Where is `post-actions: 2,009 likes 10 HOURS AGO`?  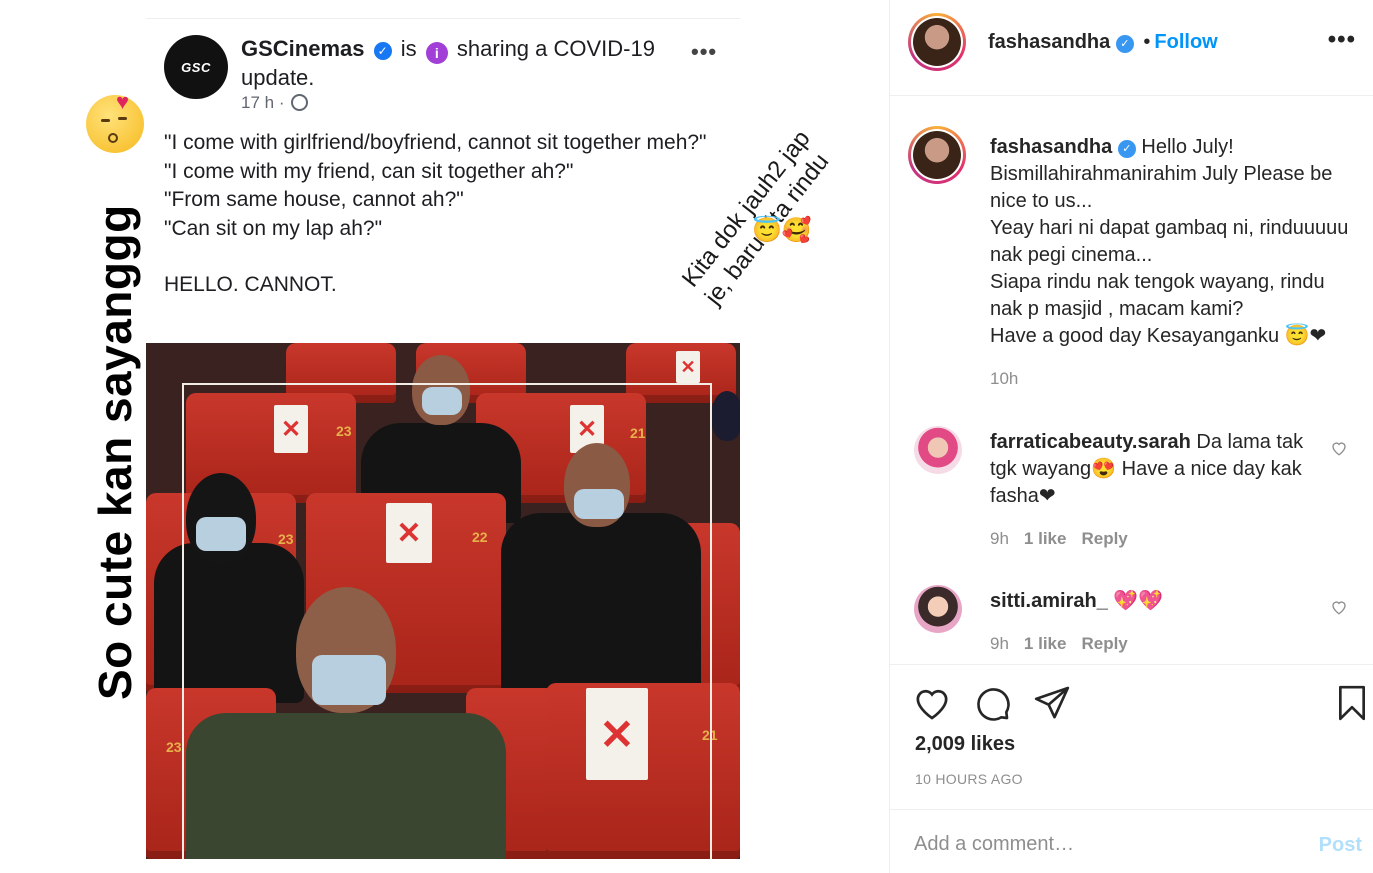
post-actions: 2,009 likes 10 HOURS AGO is located at coordinates (1131, 736).